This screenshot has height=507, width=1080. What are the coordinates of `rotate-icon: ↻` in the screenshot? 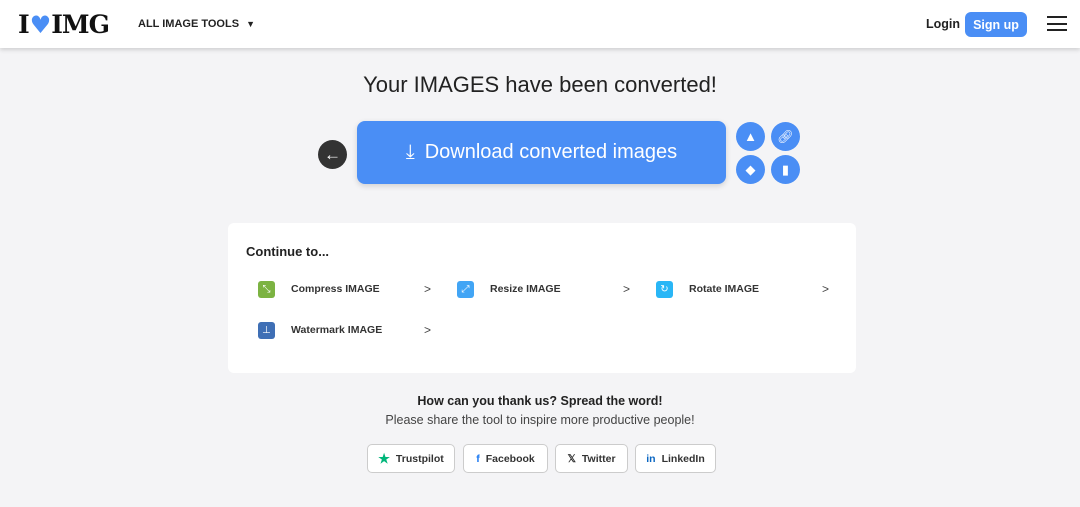 It's located at (664, 289).